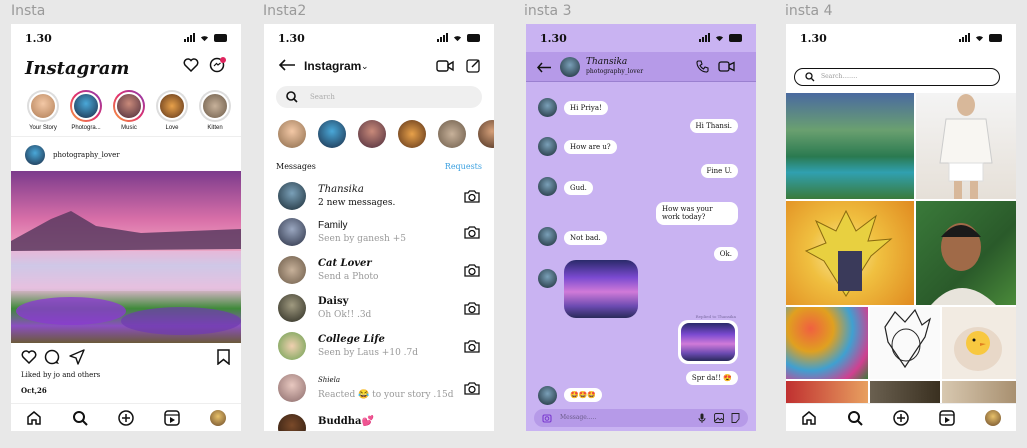 The width and height of the screenshot is (1027, 448). What do you see at coordinates (850, 253) in the screenshot?
I see `explore-tile-anime` at bounding box center [850, 253].